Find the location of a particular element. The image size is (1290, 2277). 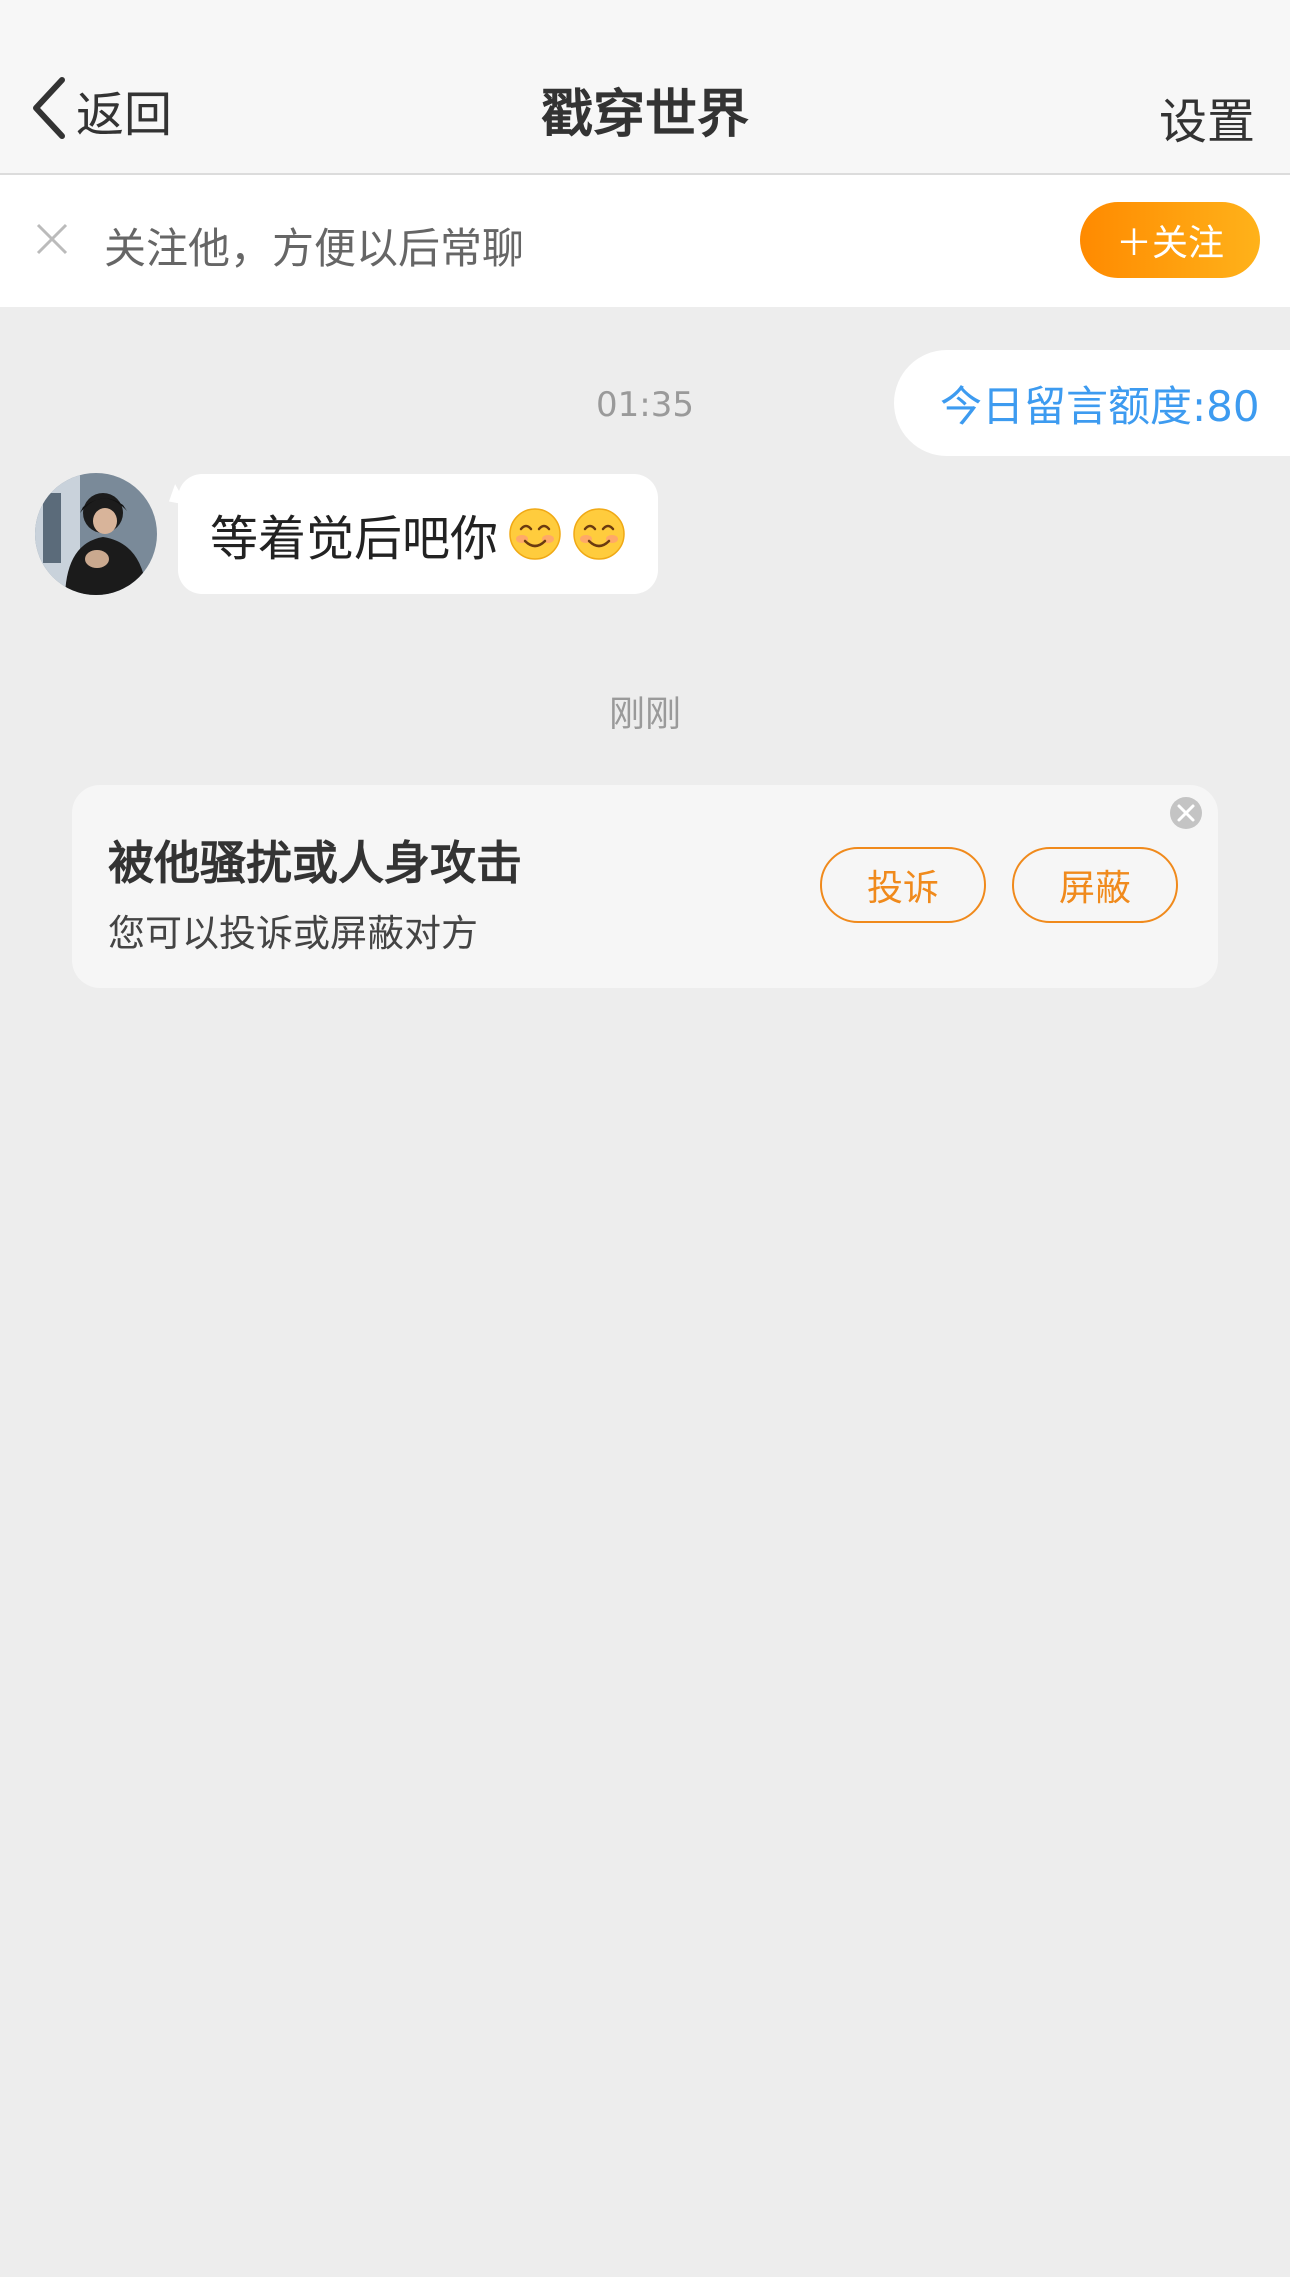

complain-button: 投诉 is located at coordinates (903, 885).